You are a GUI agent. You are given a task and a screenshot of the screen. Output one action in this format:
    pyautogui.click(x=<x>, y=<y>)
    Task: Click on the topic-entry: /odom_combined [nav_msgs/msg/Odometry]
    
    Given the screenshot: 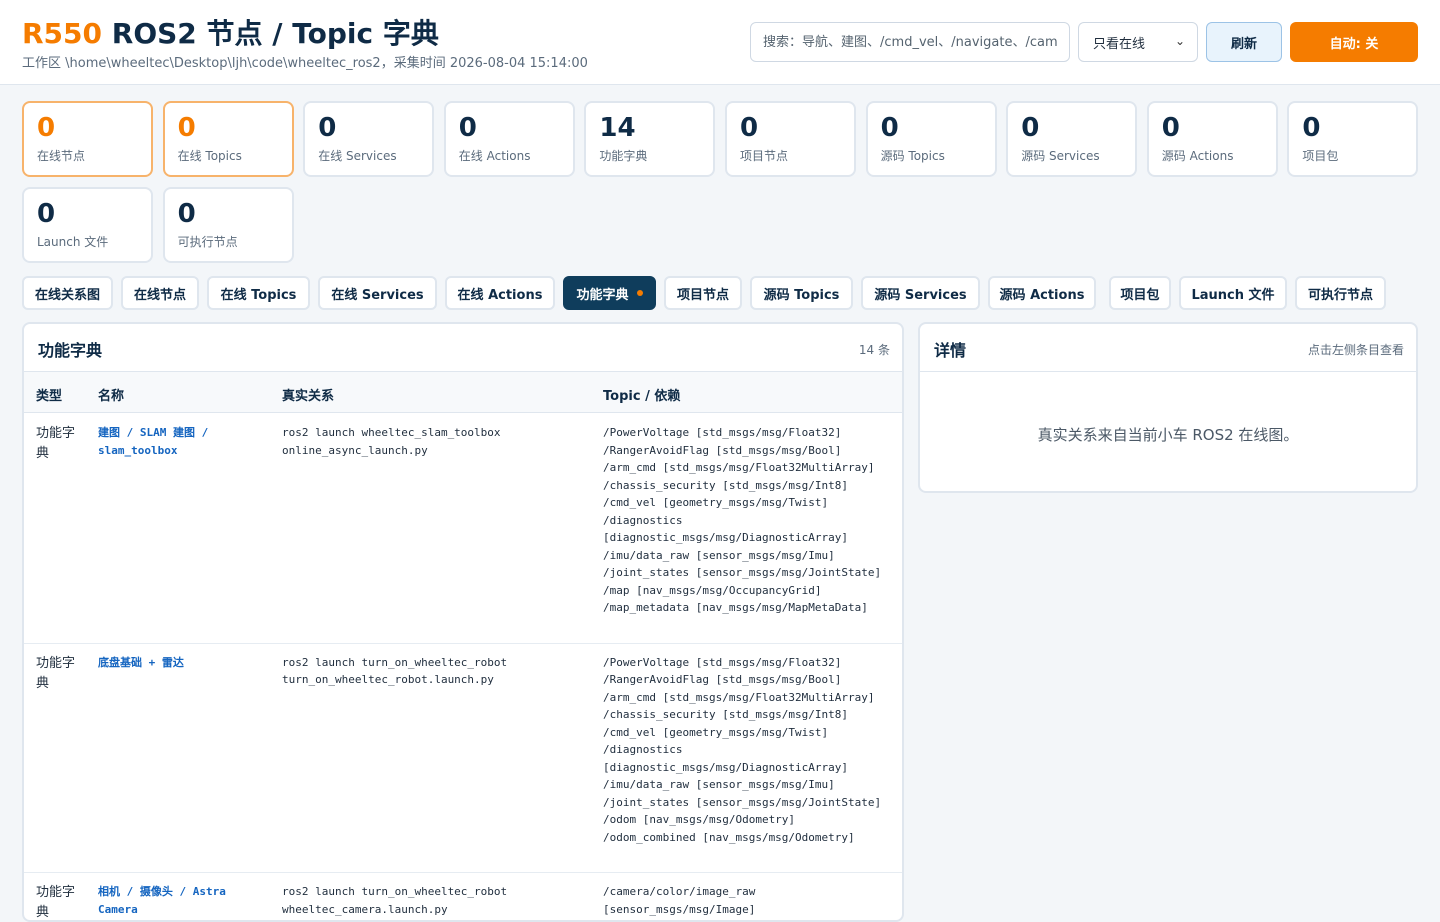 What is the action you would take?
    pyautogui.click(x=729, y=837)
    